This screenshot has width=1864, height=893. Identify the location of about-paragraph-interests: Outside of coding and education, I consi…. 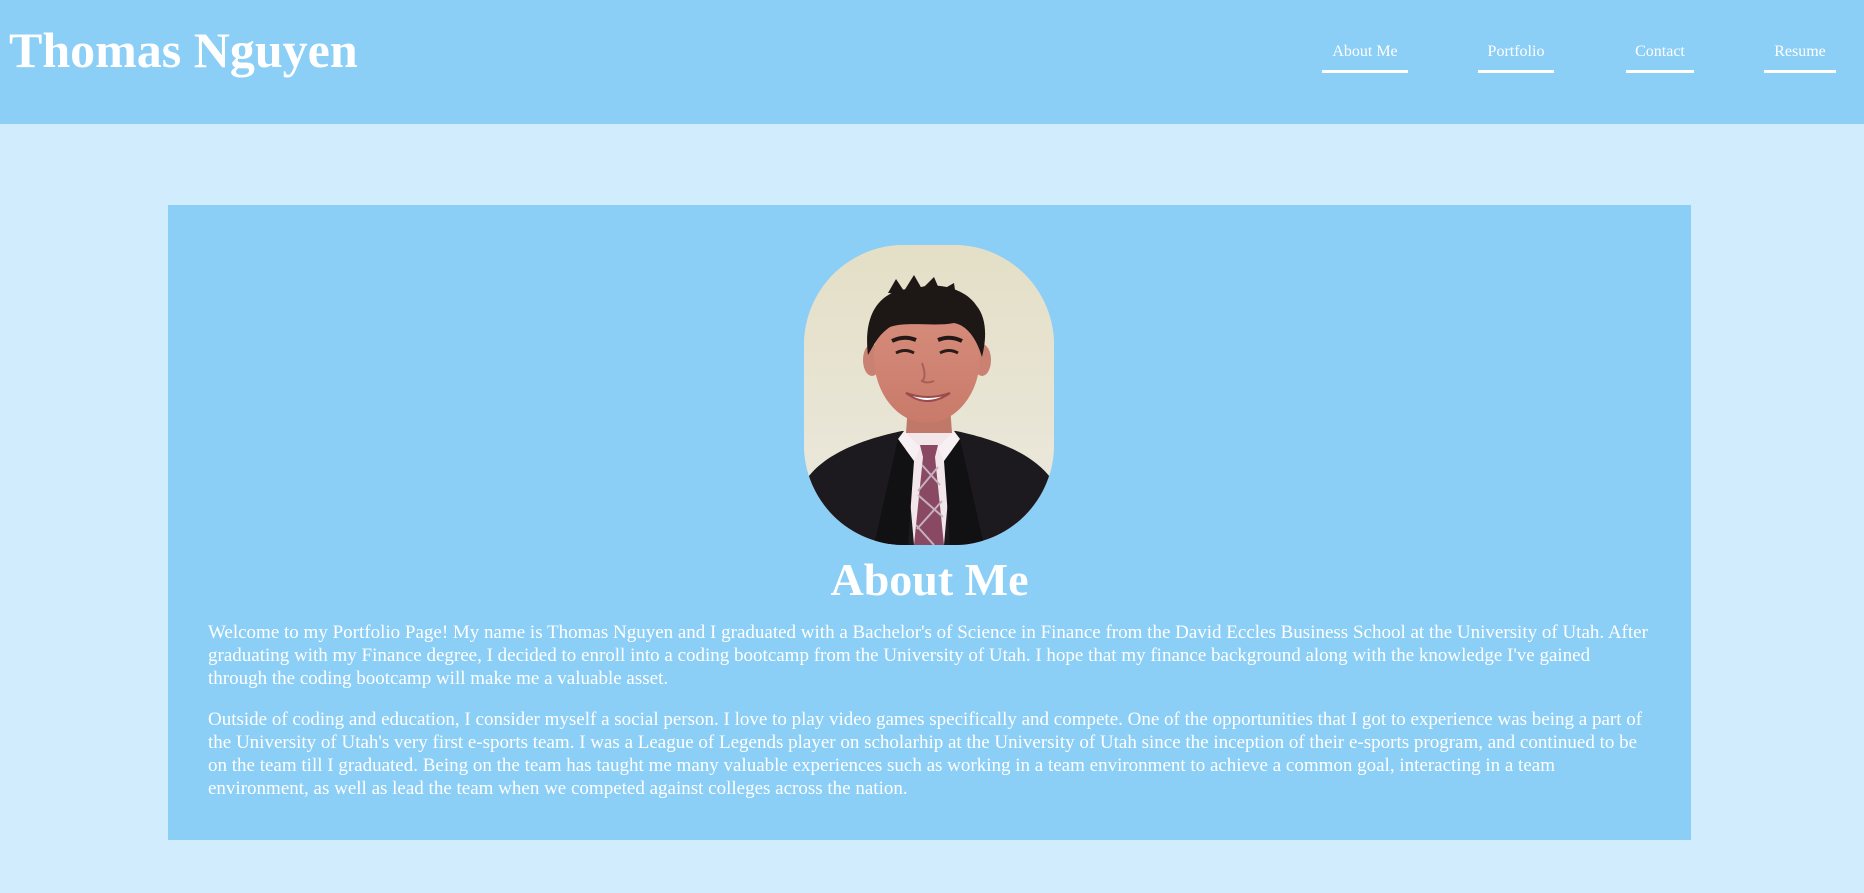
(925, 754).